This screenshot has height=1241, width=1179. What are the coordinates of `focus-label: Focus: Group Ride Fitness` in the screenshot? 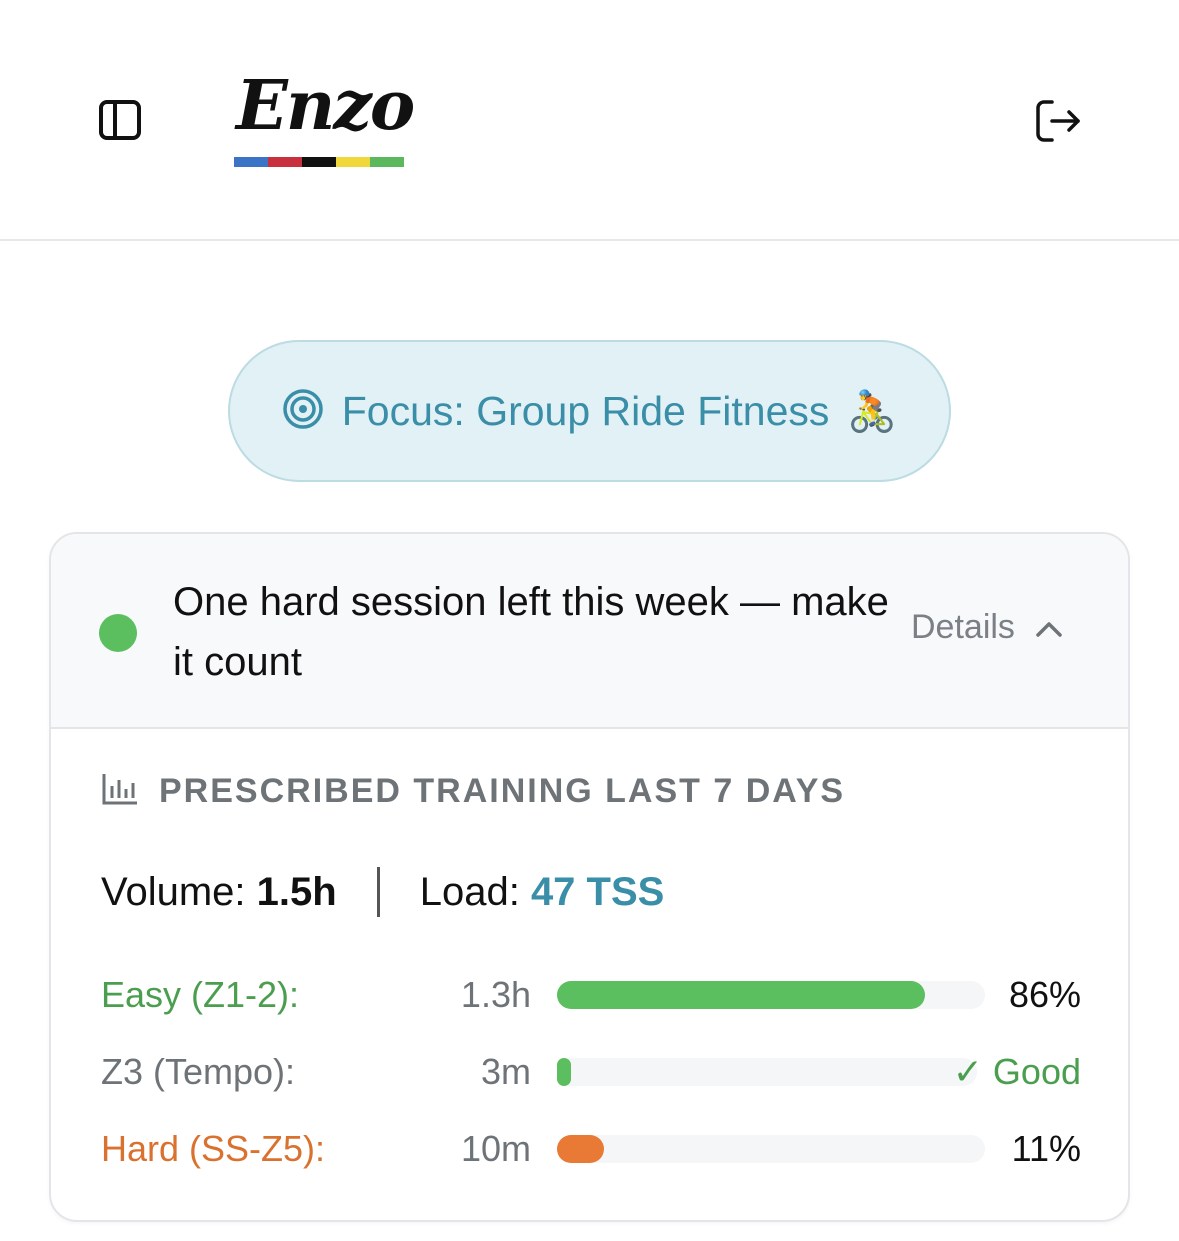 It's located at (585, 410).